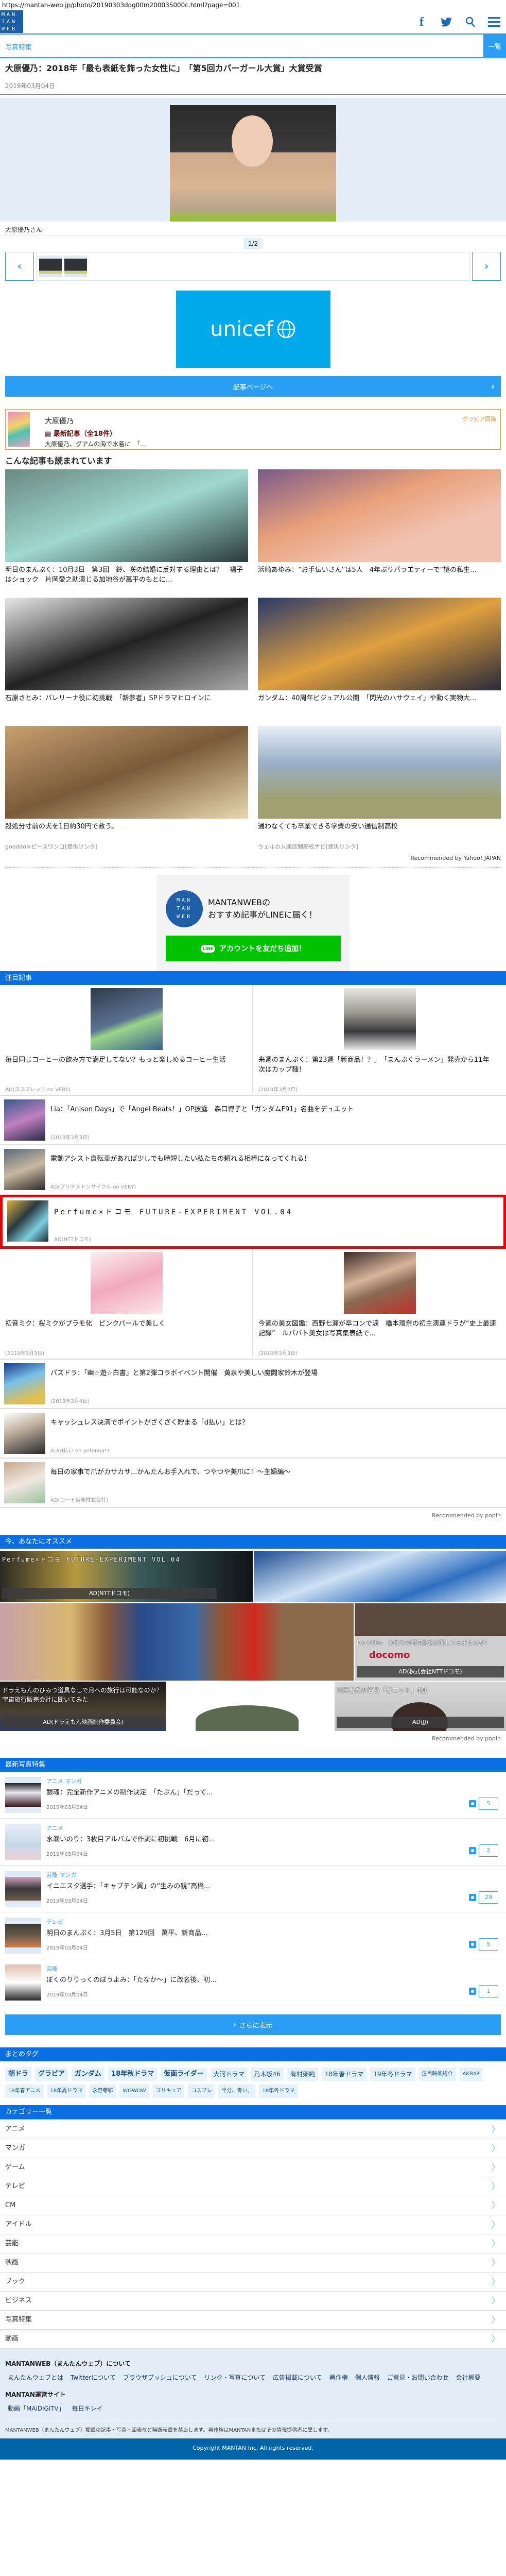 The width and height of the screenshot is (506, 2576). What do you see at coordinates (487, 266) in the screenshot?
I see `next-photo-button: ›` at bounding box center [487, 266].